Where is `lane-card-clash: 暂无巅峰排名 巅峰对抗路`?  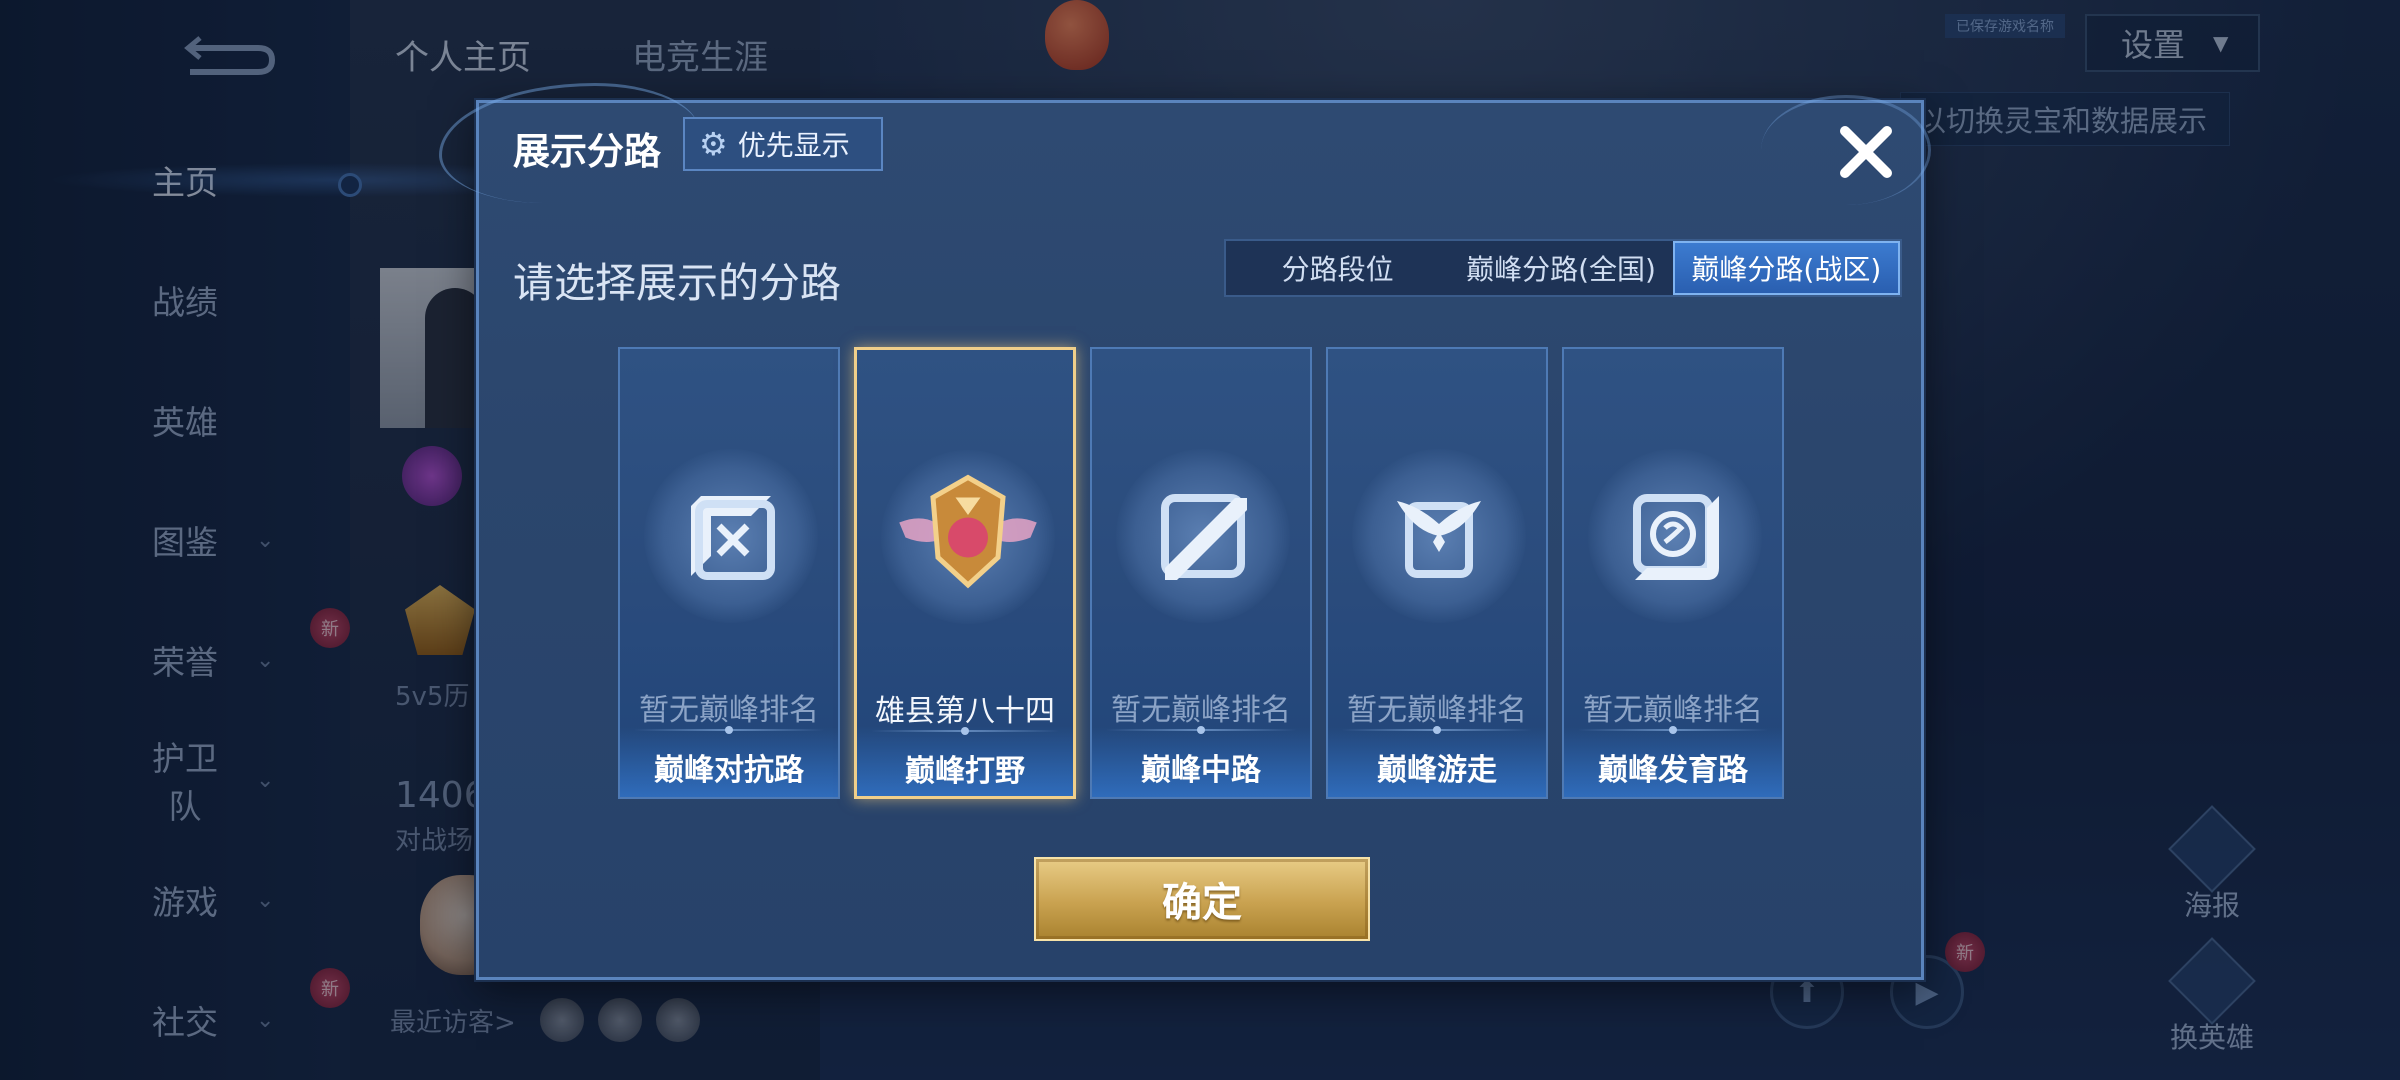
lane-card-clash: 暂无巅峰排名 巅峰对抗路 is located at coordinates (729, 573).